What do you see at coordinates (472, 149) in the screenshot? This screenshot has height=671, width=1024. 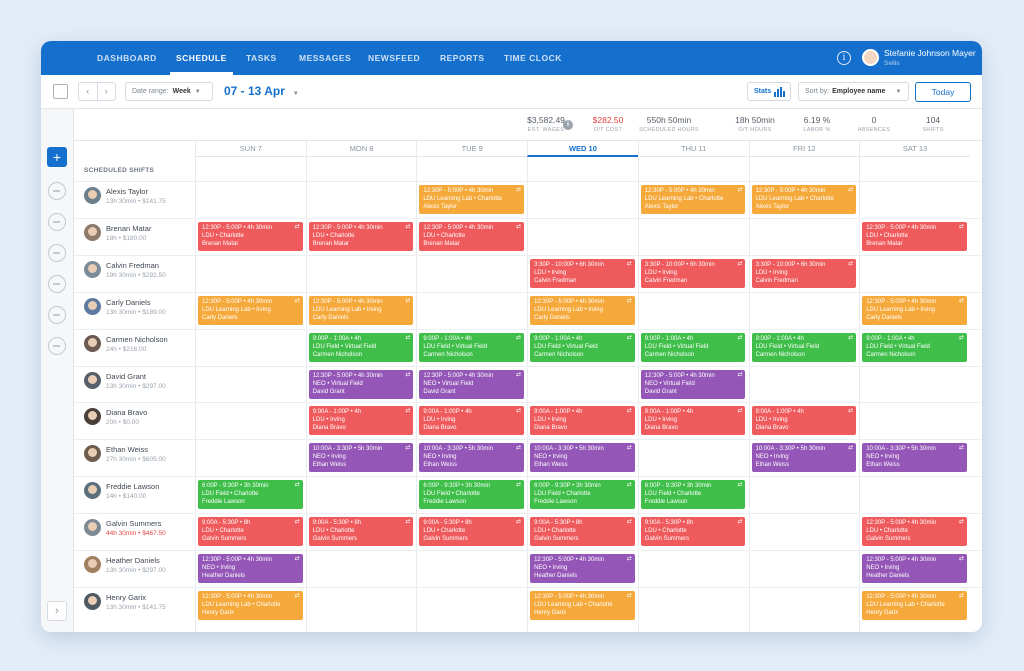 I see `day-header-tue-9: TUE 9` at bounding box center [472, 149].